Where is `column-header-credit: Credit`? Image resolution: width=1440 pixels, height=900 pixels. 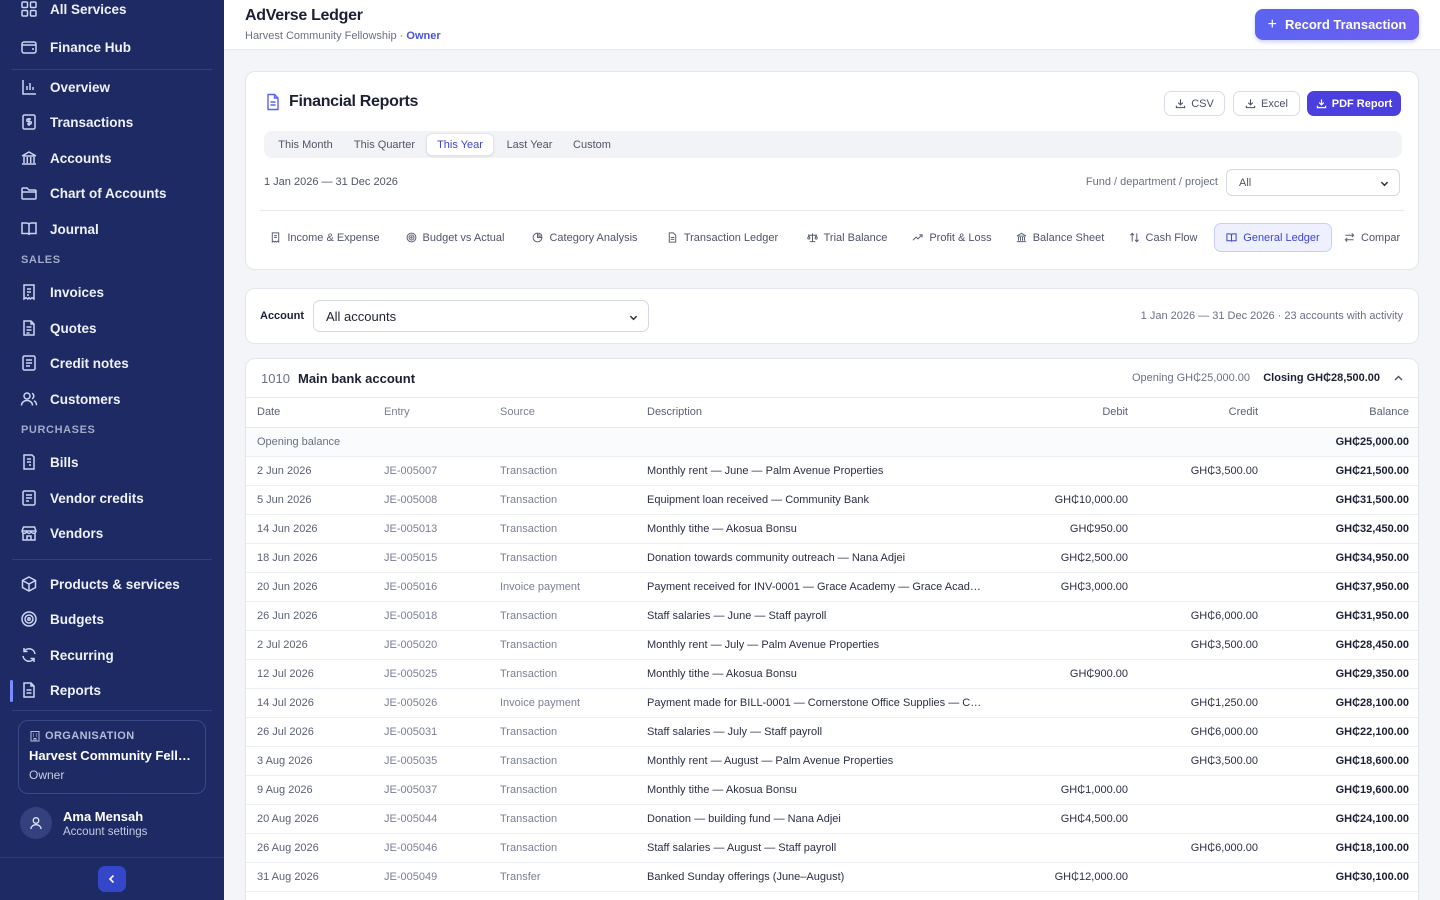
column-header-credit: Credit is located at coordinates (1204, 413).